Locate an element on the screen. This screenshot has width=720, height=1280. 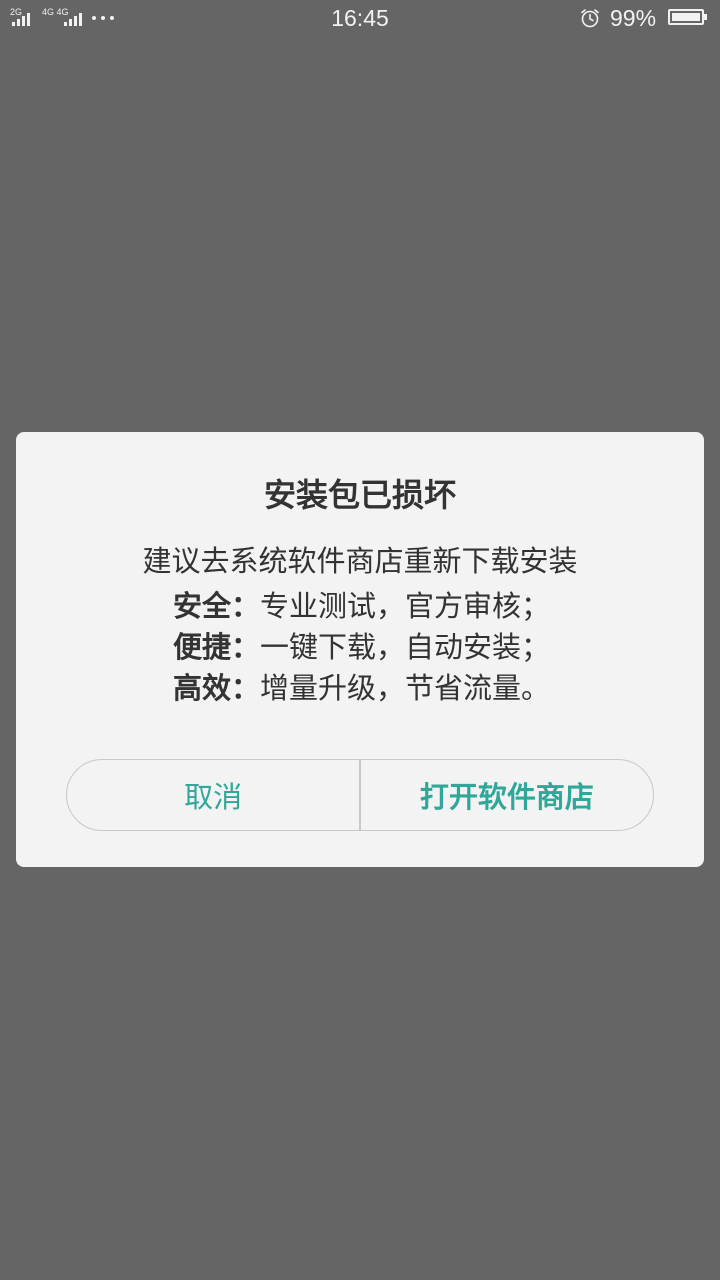
battery-percent: 99% is located at coordinates (633, 18).